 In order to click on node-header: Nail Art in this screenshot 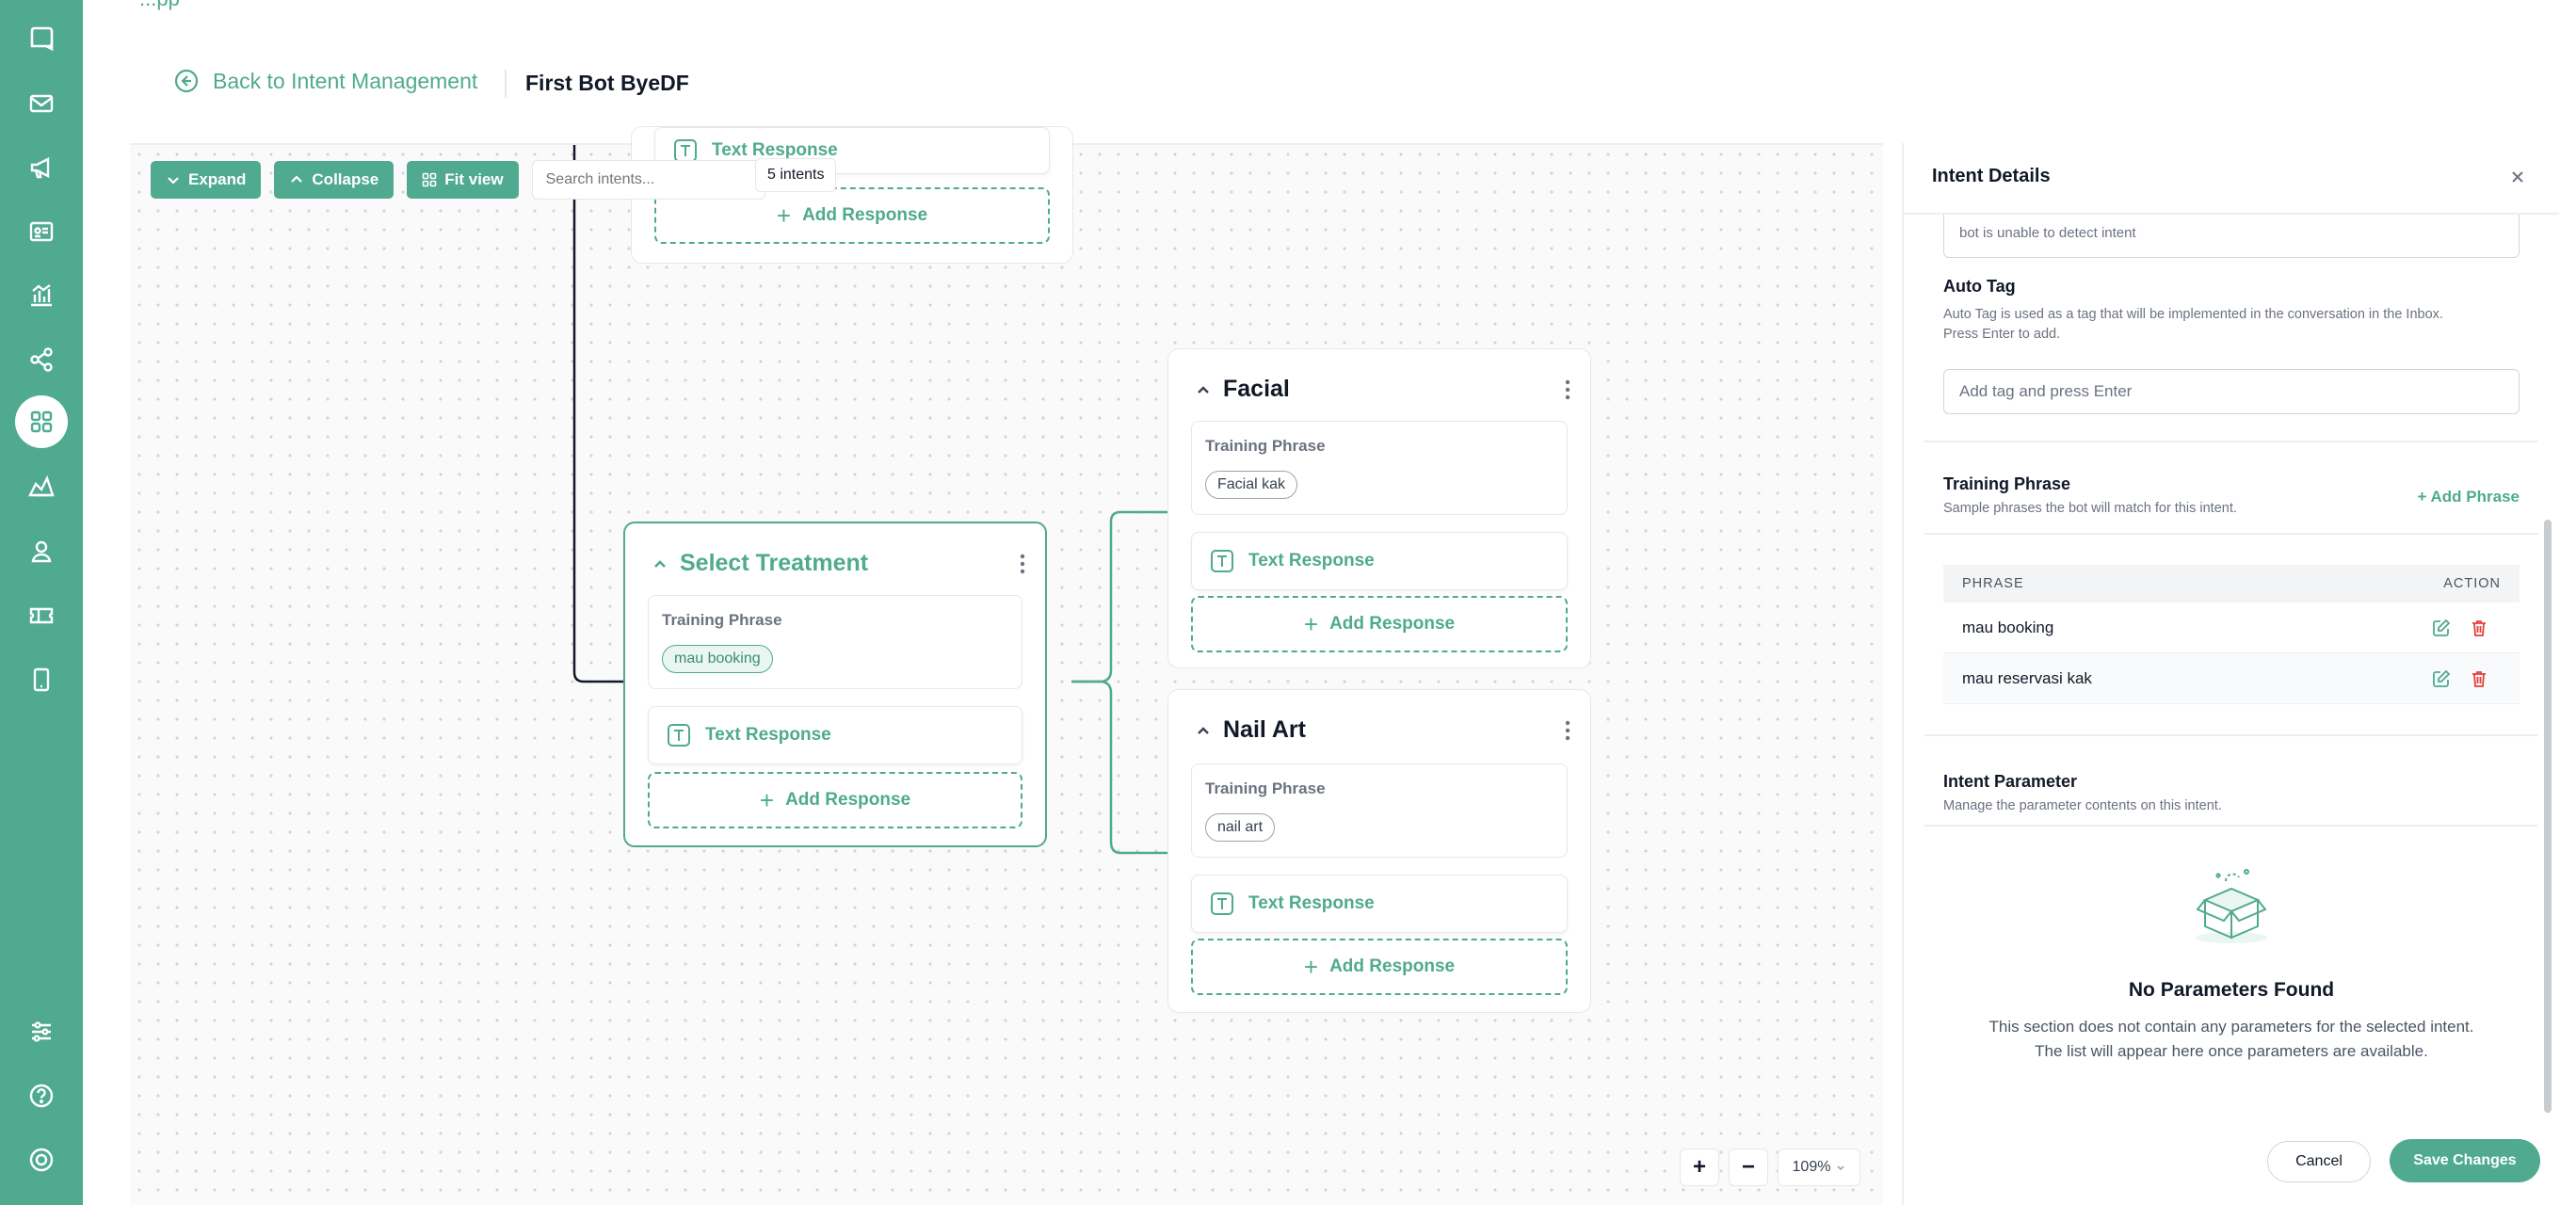, I will do `click(1383, 730)`.